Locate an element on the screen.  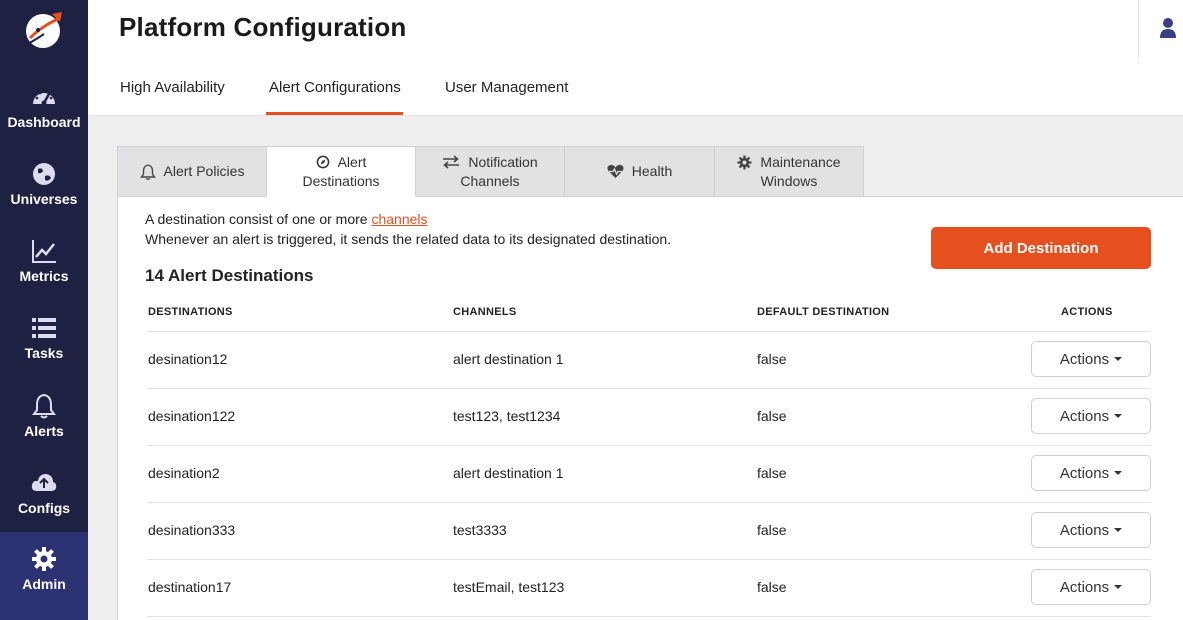
sidebar-item-label: Metrics is located at coordinates (44, 276).